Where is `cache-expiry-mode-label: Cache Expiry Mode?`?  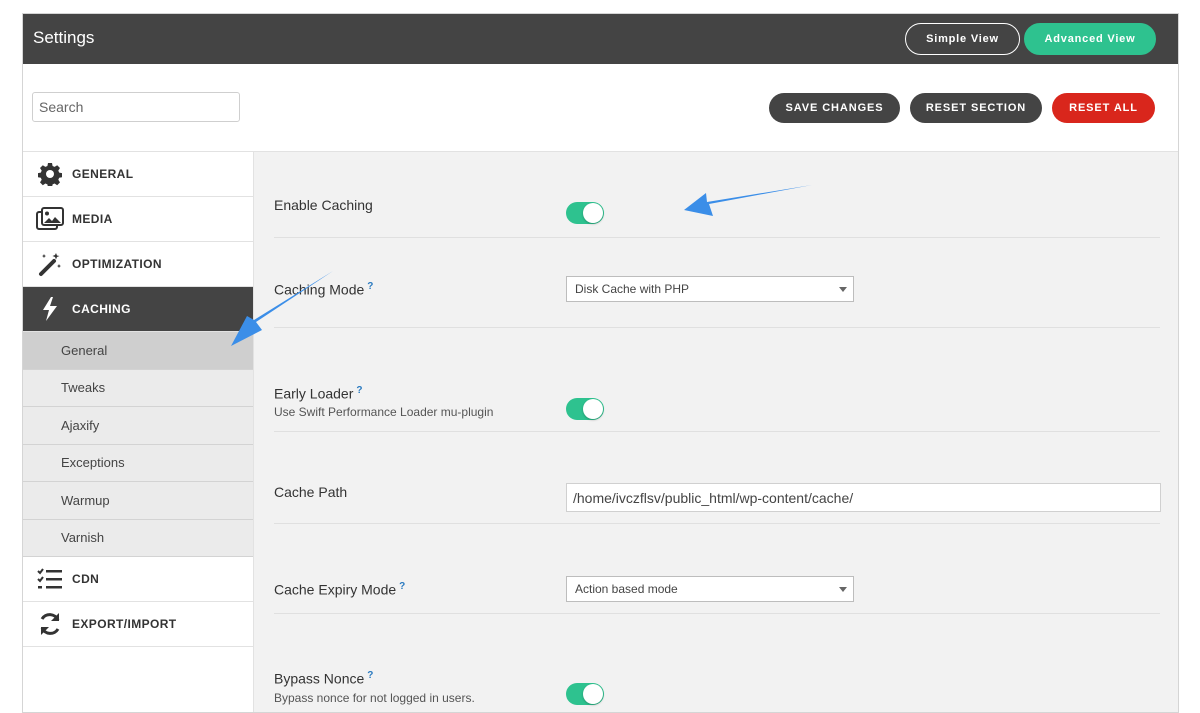
cache-expiry-mode-label: Cache Expiry Mode? is located at coordinates (339, 589).